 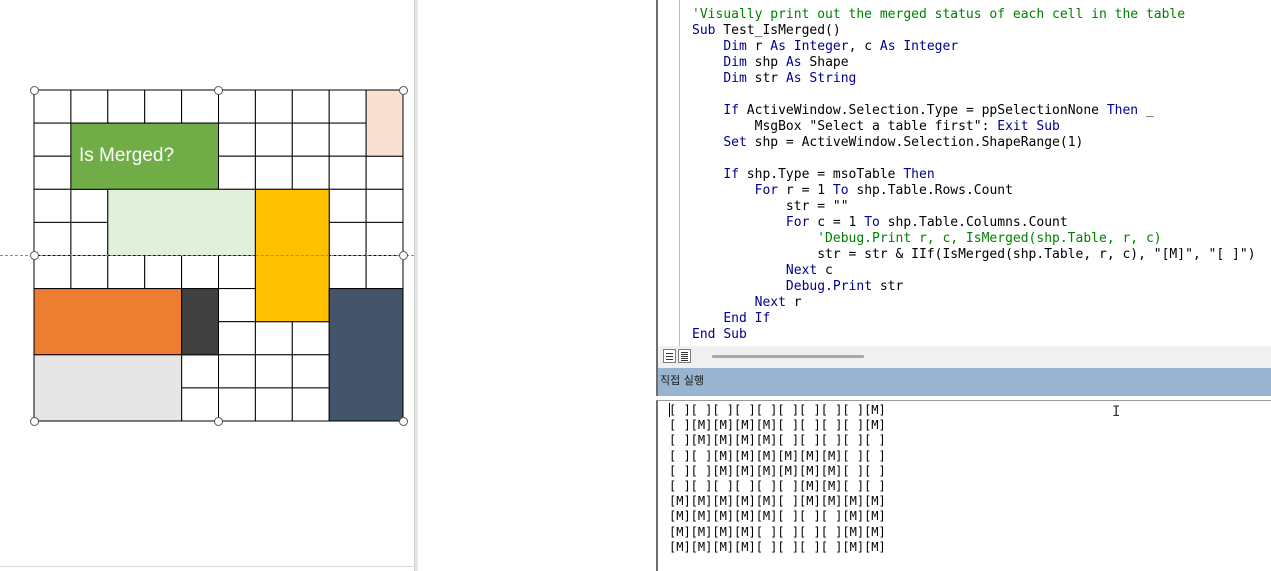 I want to click on code-line: str = "", so click(x=770, y=207).